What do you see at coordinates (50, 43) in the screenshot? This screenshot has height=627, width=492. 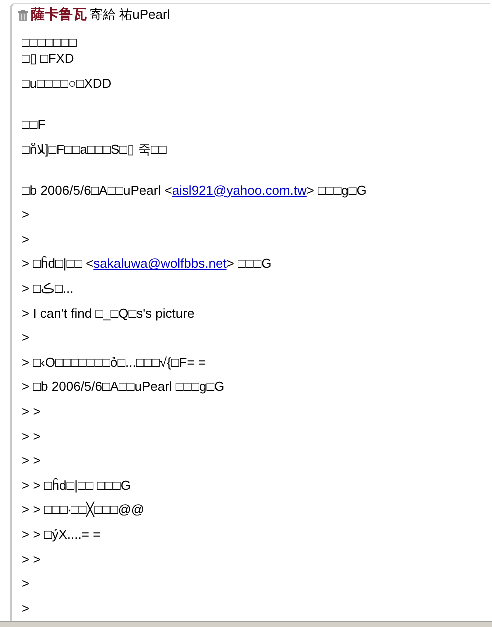 I see `message-line: □□□□□□□` at bounding box center [50, 43].